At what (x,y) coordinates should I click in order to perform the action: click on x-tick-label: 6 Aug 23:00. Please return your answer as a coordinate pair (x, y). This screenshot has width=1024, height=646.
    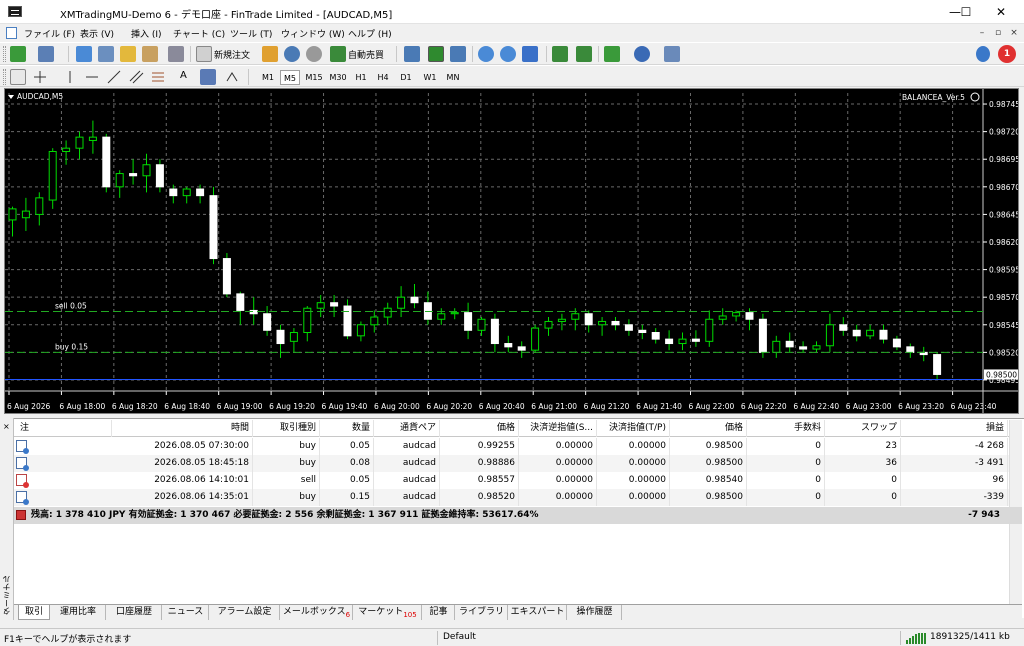
    Looking at the image, I should click on (869, 406).